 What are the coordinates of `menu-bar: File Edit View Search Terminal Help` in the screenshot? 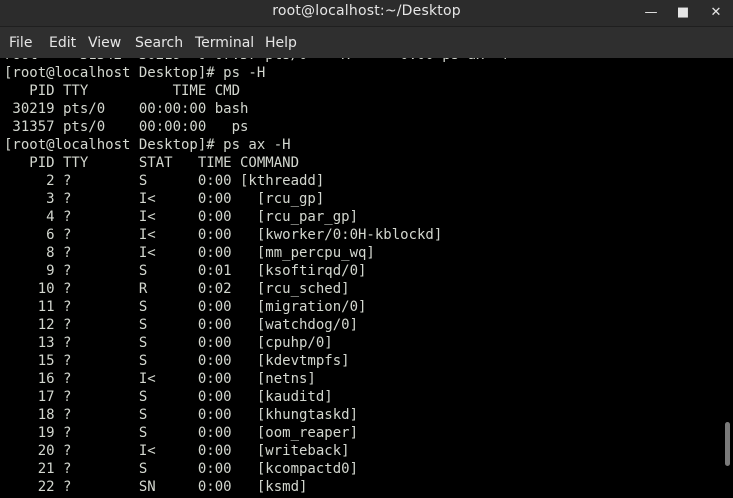 It's located at (366, 43).